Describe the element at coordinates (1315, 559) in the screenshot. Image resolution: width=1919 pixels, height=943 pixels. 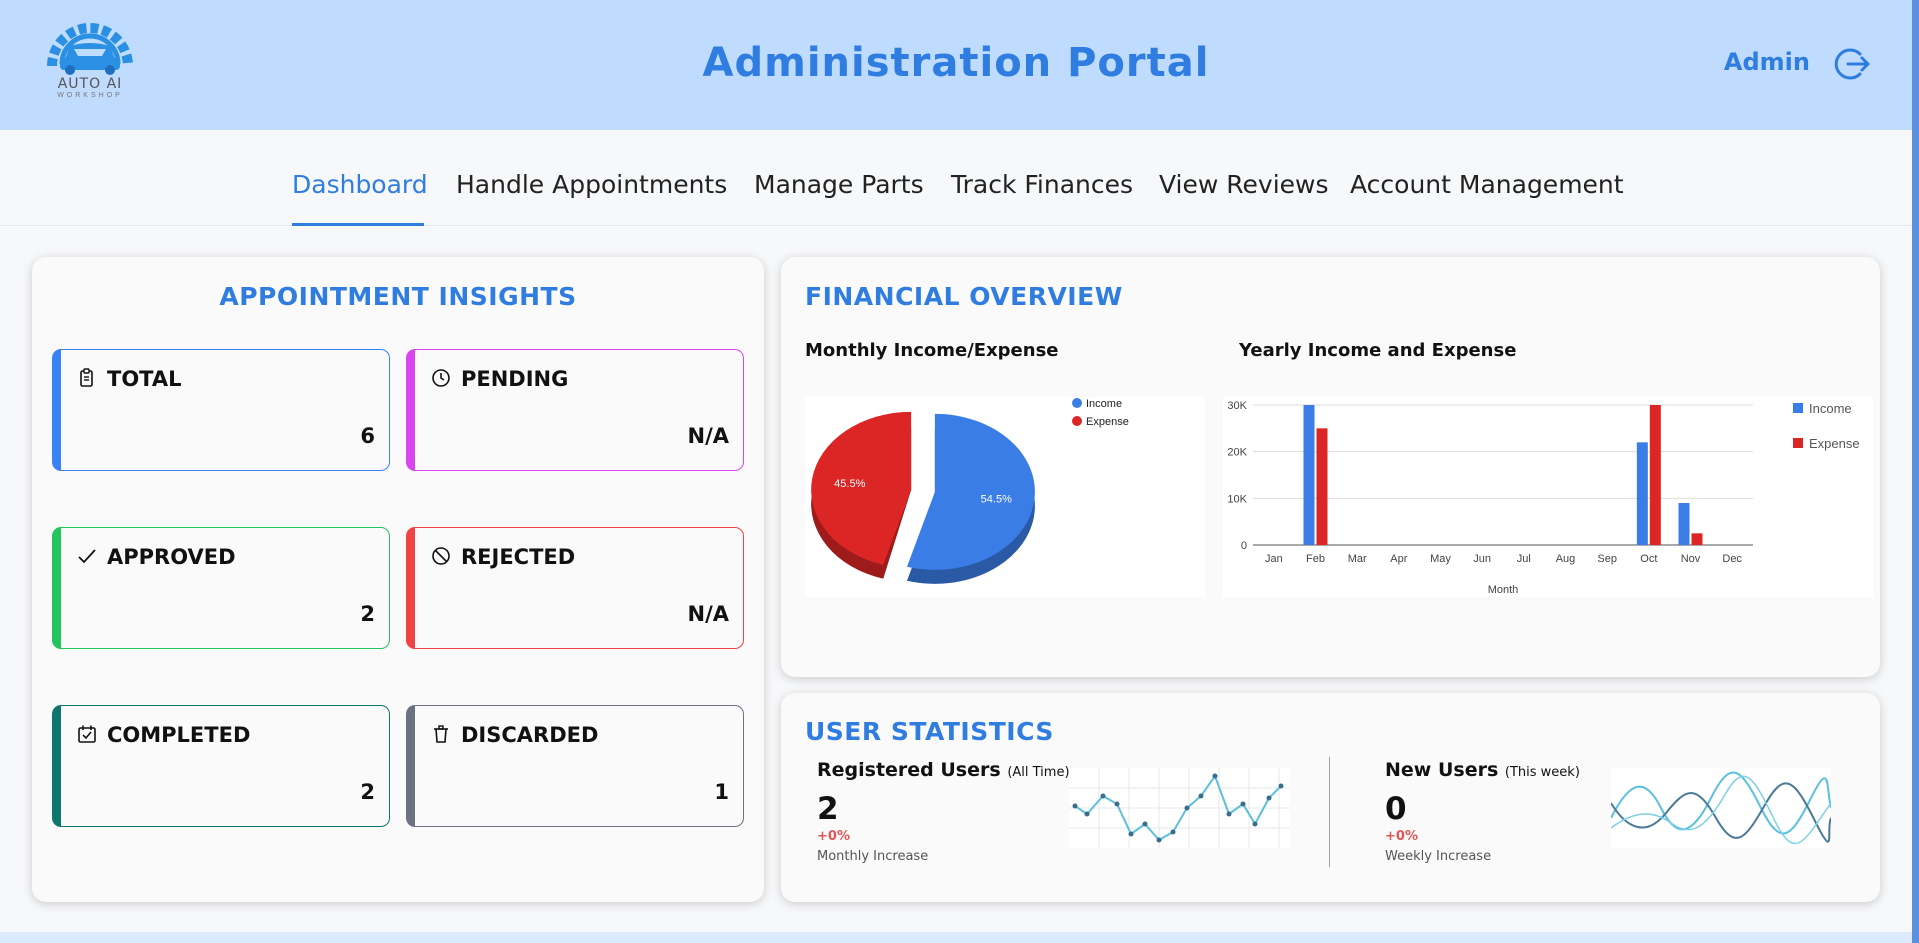
I see `x-tick-label: Feb` at that location.